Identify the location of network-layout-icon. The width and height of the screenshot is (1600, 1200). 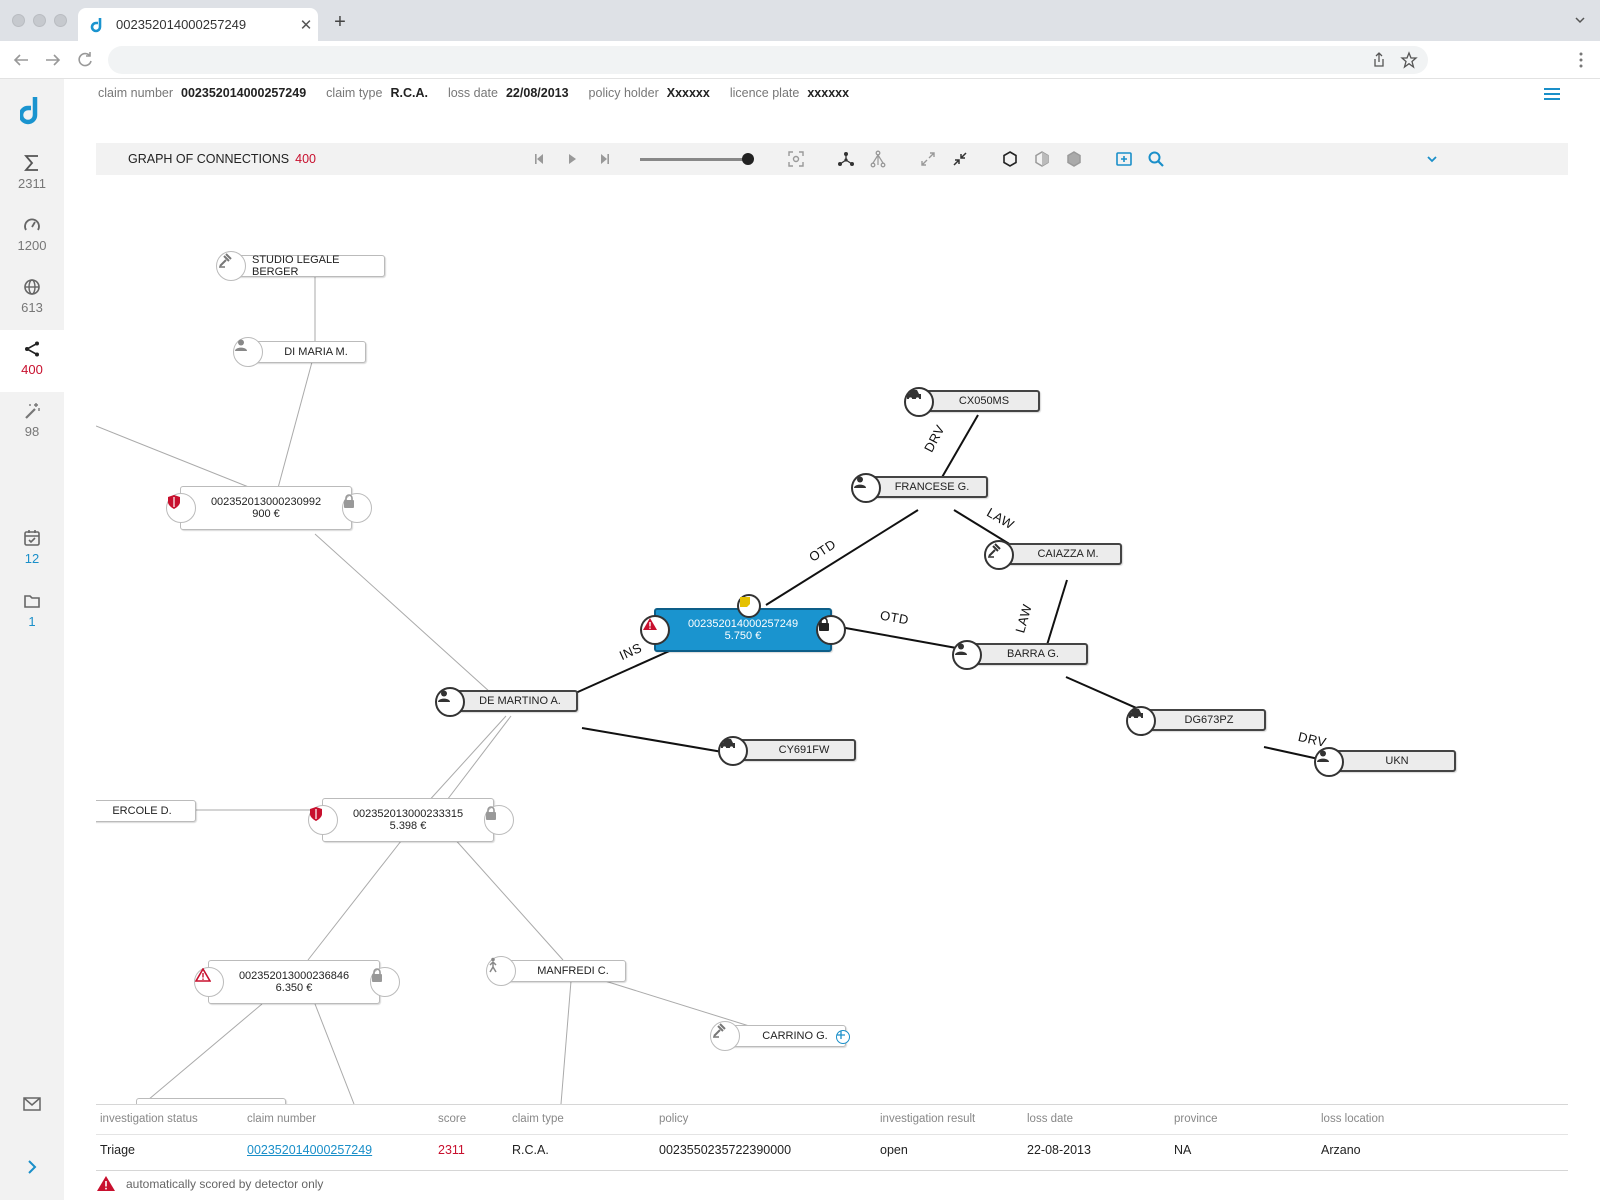
(846, 159).